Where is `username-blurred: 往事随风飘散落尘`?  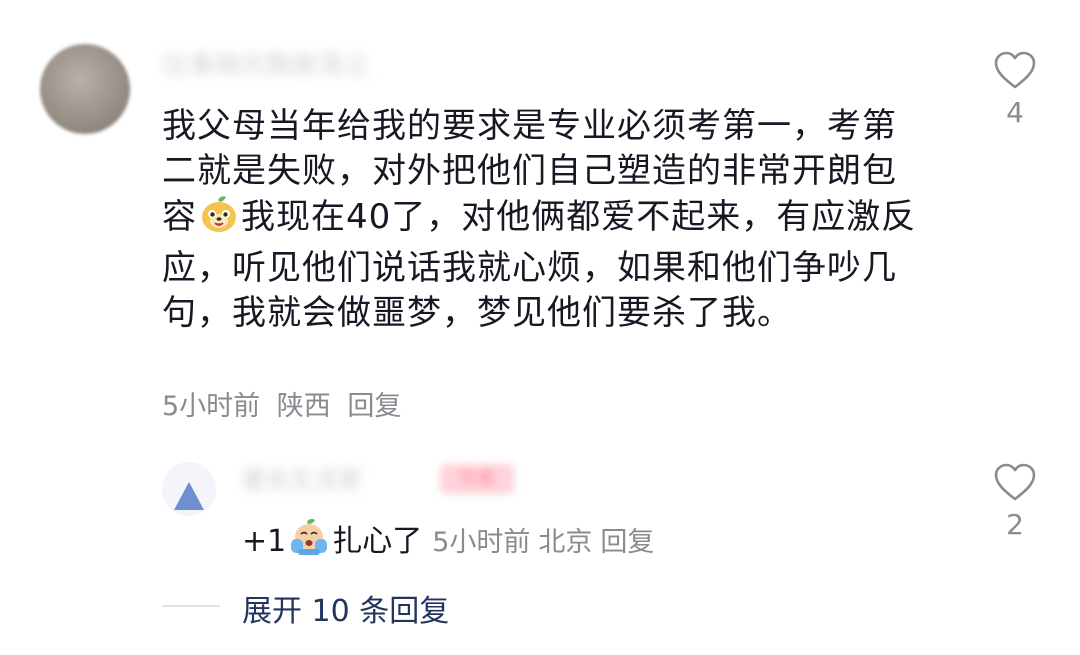 username-blurred: 往事随风飘散落尘 is located at coordinates (342, 66).